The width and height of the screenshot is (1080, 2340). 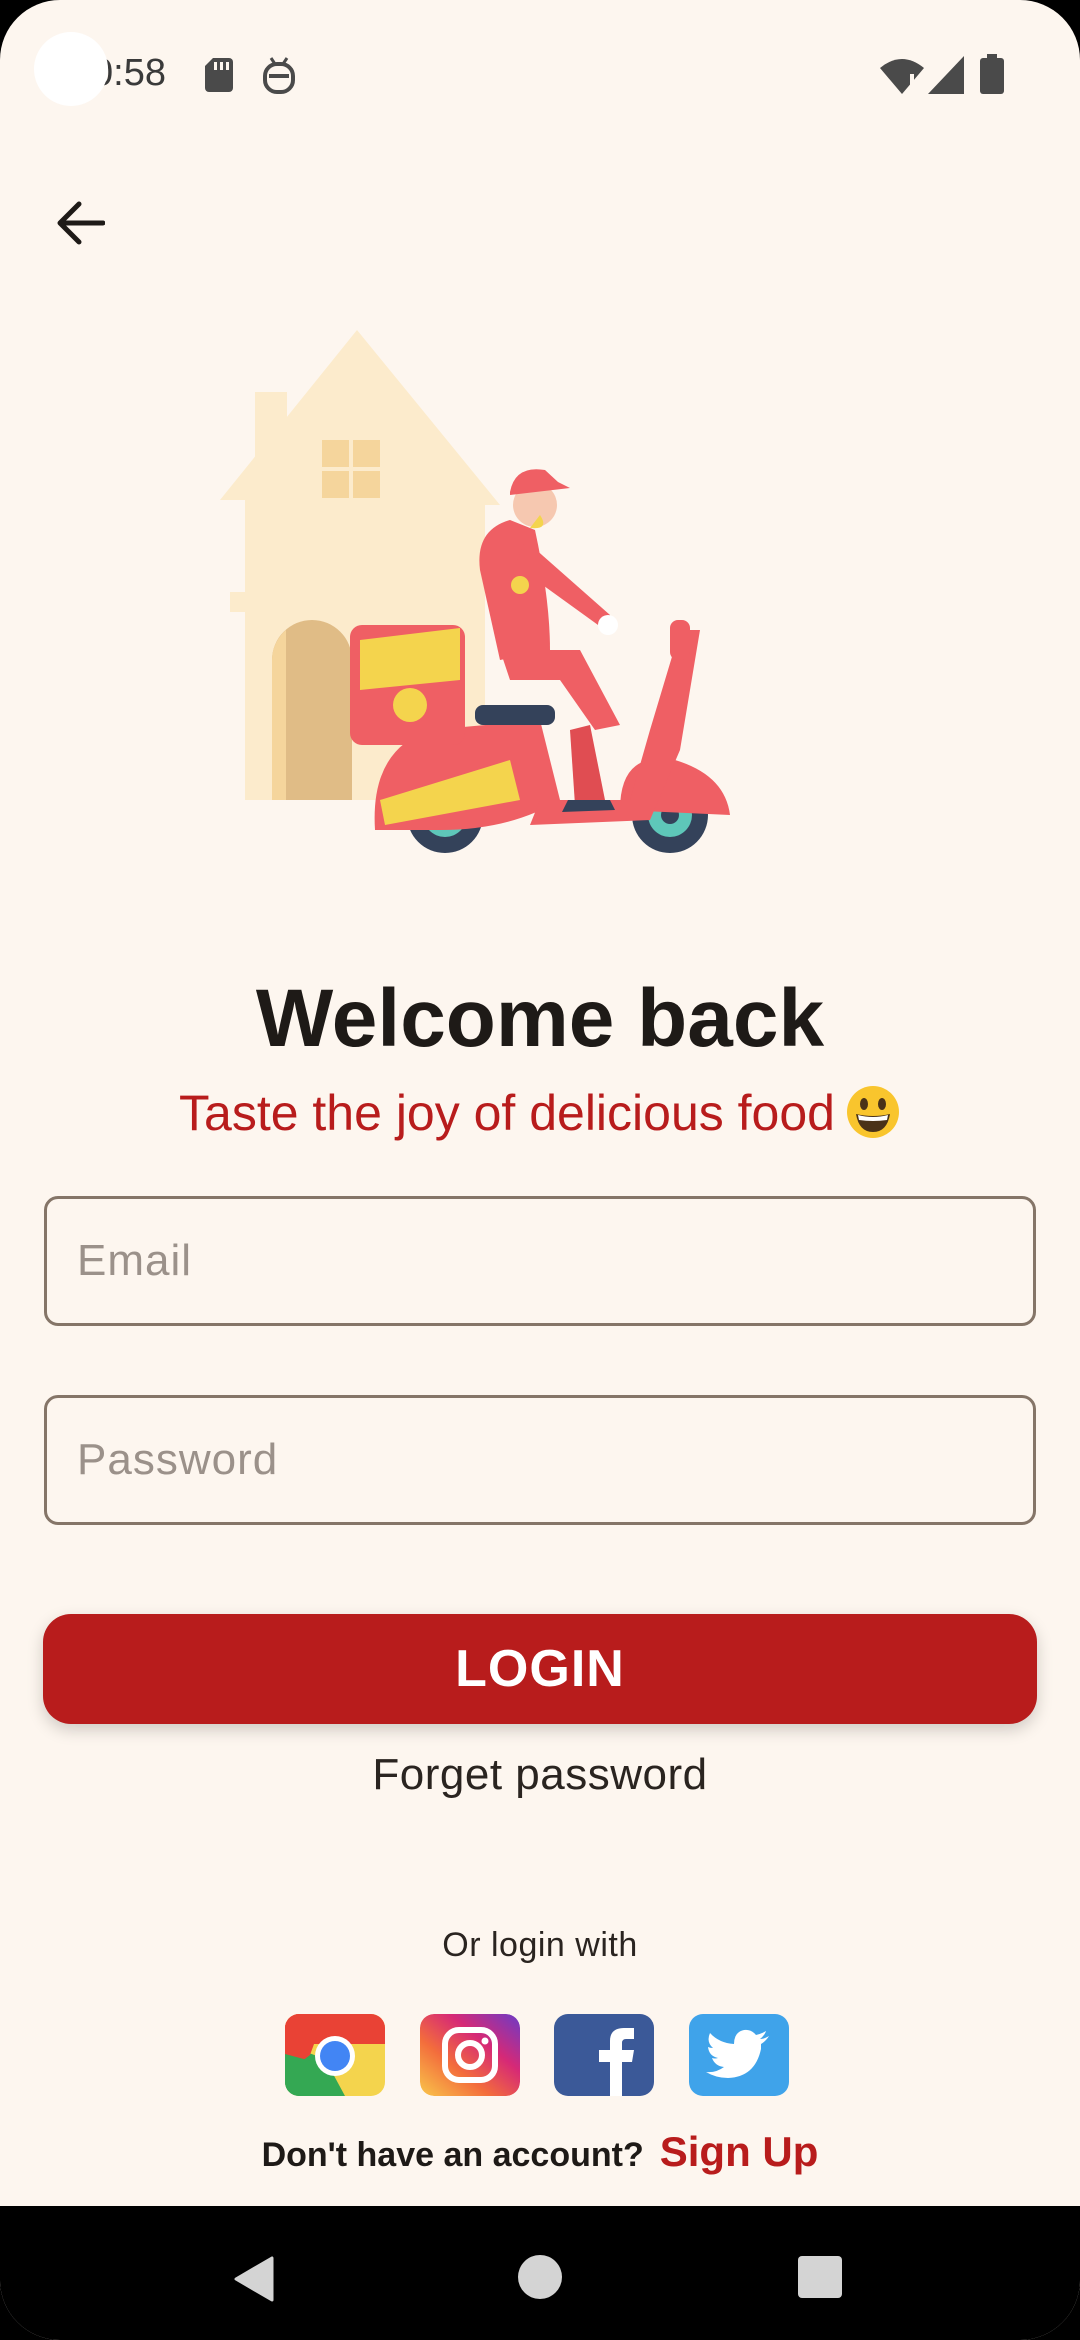 I want to click on status-bar: 0:58, so click(x=540, y=75).